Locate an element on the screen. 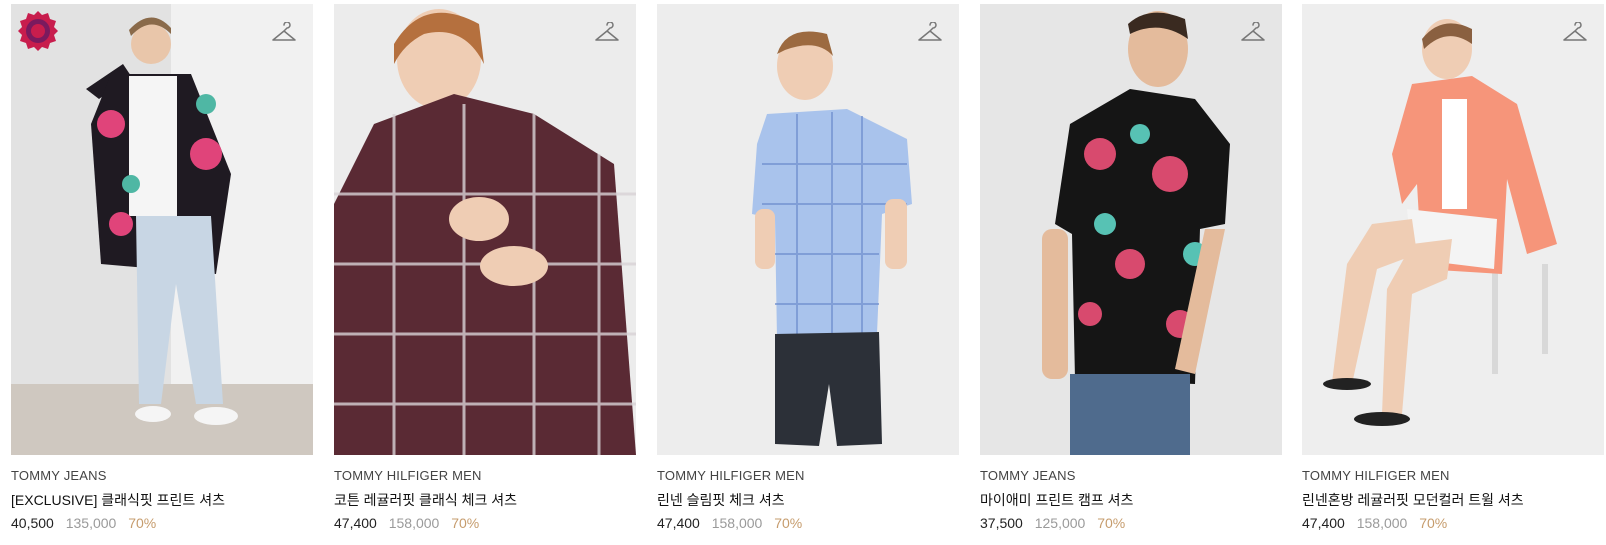  product-name: 린넨혼방 레귤러핏 모던컬러 트윌 셔츠 is located at coordinates (1453, 500).